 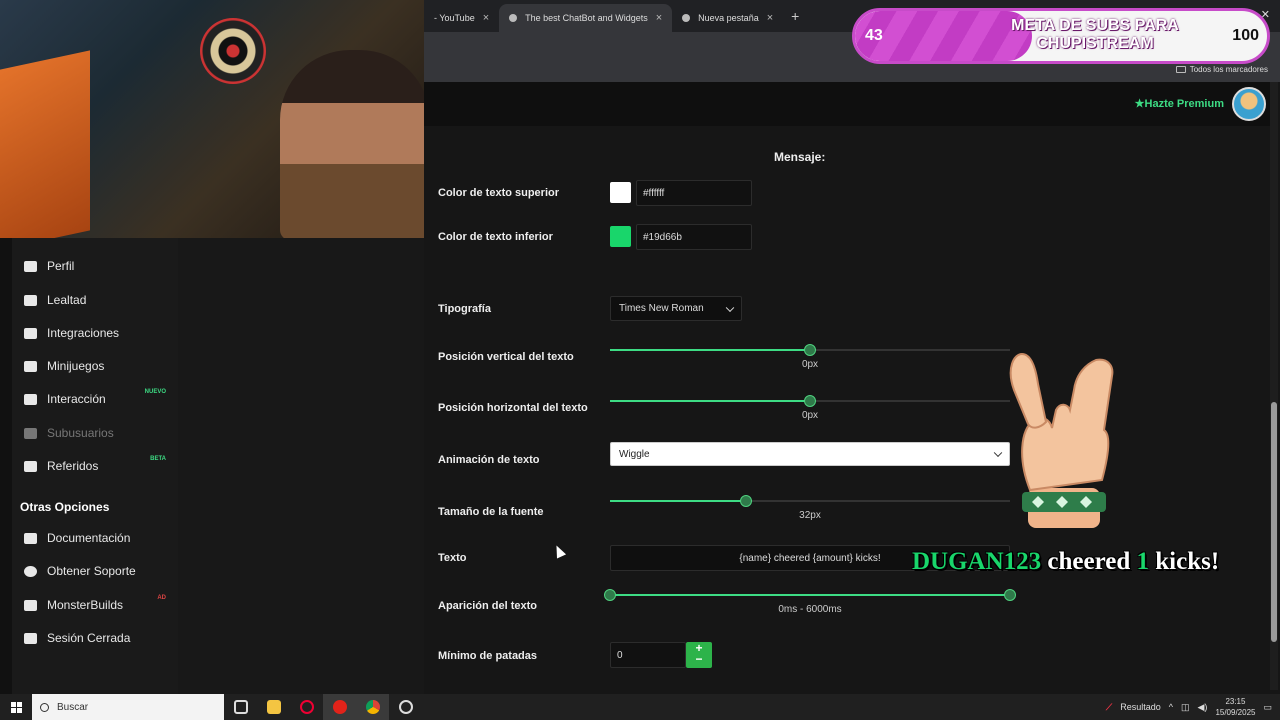 What do you see at coordinates (80, 433) in the screenshot?
I see `sidebar-item-label: Subusuarios` at bounding box center [80, 433].